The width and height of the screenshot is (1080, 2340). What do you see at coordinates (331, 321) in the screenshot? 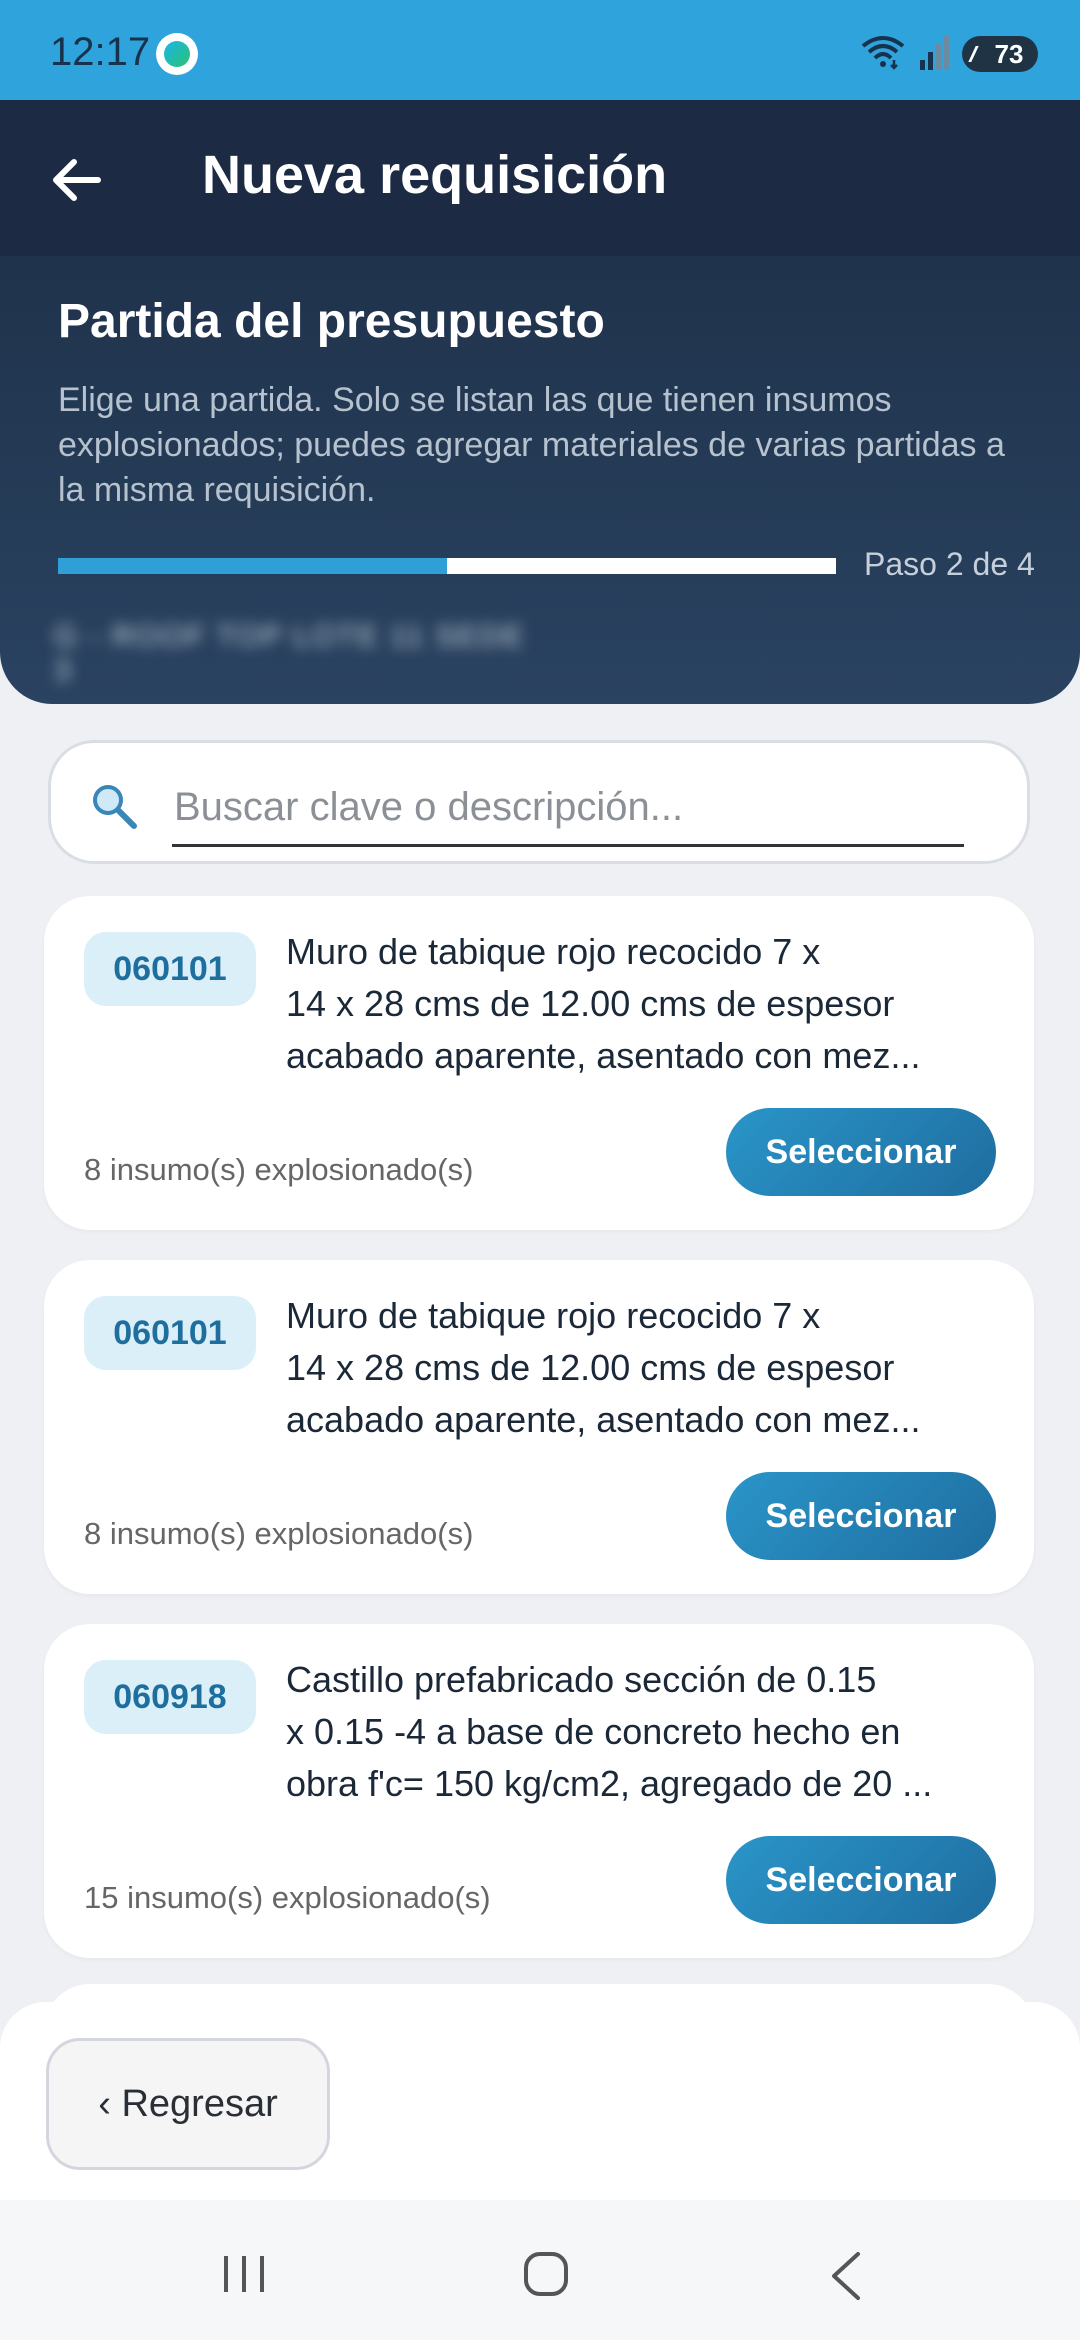
I see `section-title: Partida del presupuesto` at bounding box center [331, 321].